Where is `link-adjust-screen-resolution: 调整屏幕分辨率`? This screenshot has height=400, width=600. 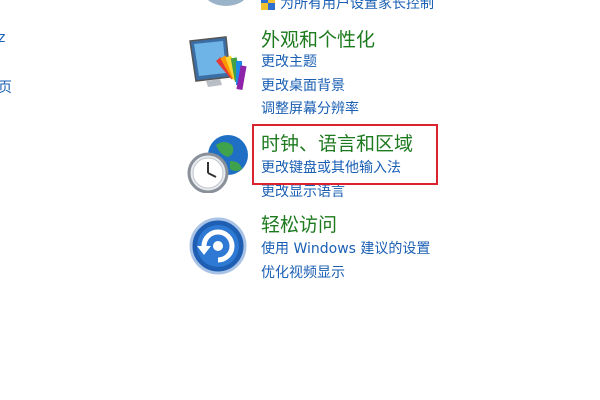 link-adjust-screen-resolution: 调整屏幕分辨率 is located at coordinates (310, 109).